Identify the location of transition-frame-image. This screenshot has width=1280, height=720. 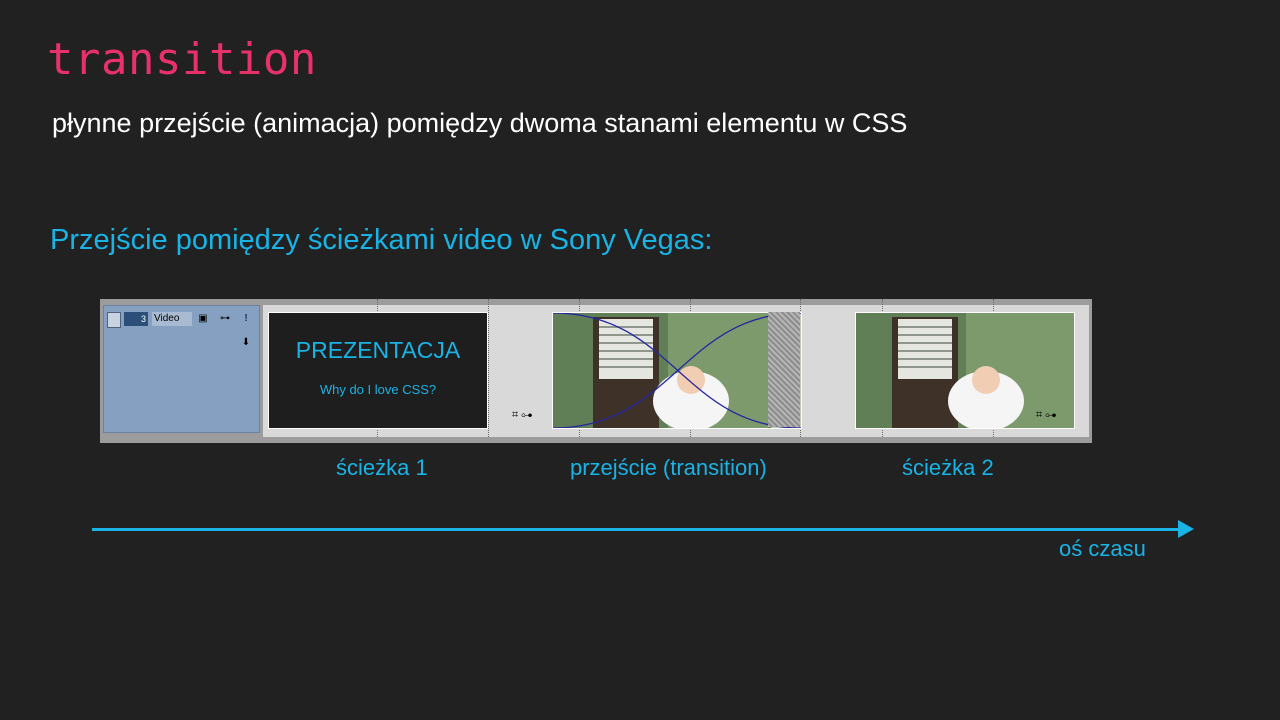
(677, 370).